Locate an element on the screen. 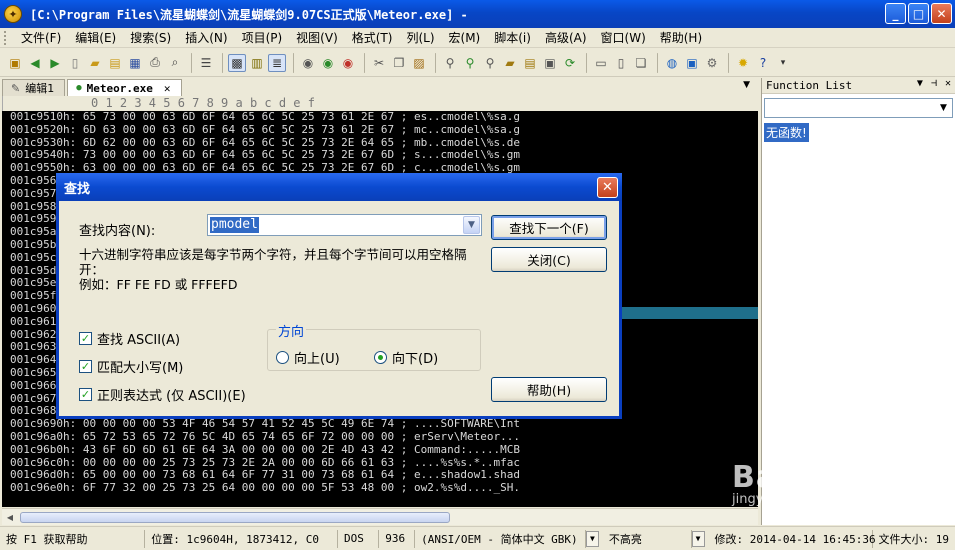  menu-insert: 插入(N) is located at coordinates (206, 37).